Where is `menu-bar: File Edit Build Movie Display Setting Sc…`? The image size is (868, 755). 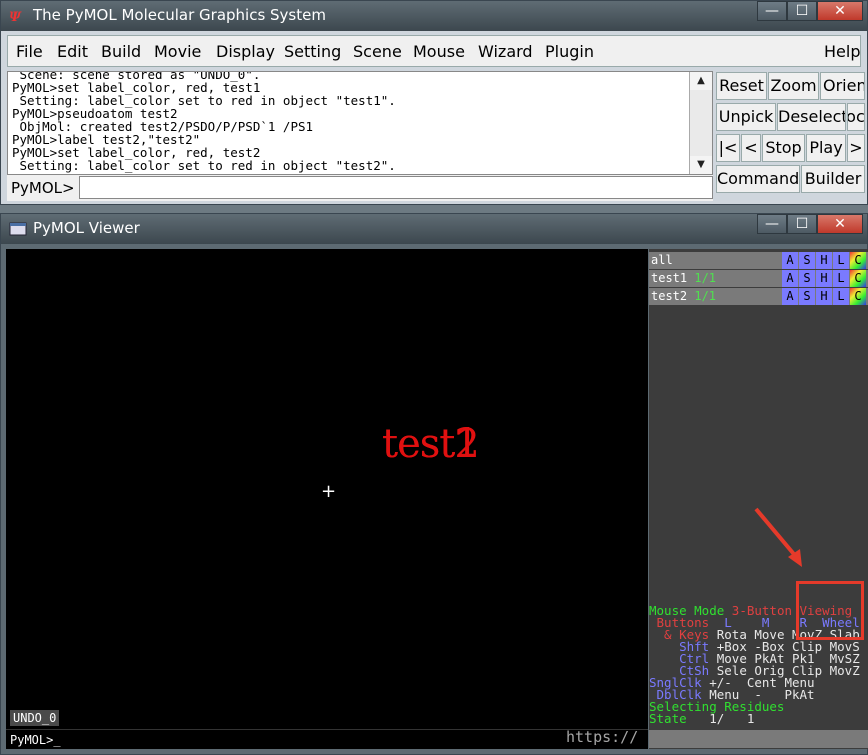
menu-bar: File Edit Build Movie Display Setting Sc… is located at coordinates (434, 51).